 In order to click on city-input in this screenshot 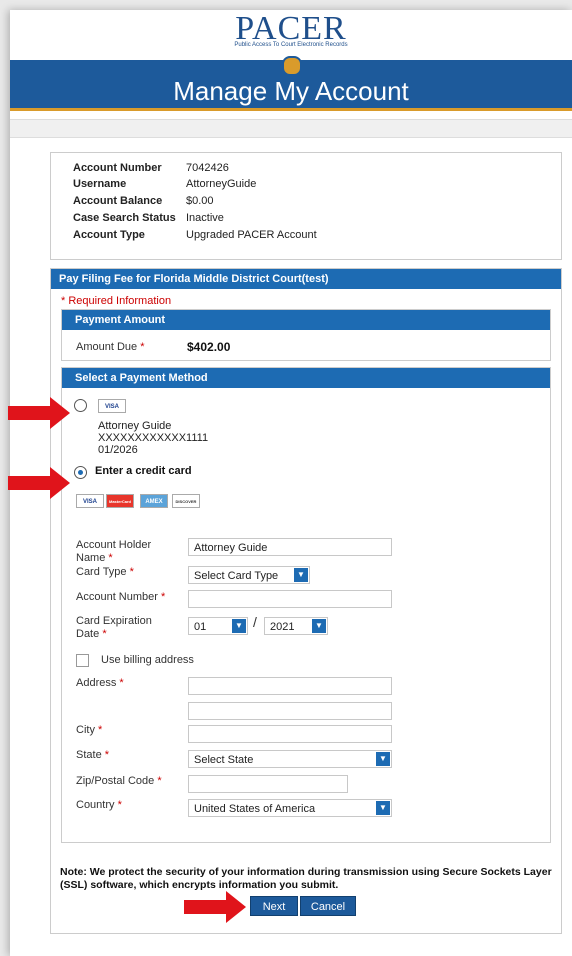, I will do `click(290, 734)`.